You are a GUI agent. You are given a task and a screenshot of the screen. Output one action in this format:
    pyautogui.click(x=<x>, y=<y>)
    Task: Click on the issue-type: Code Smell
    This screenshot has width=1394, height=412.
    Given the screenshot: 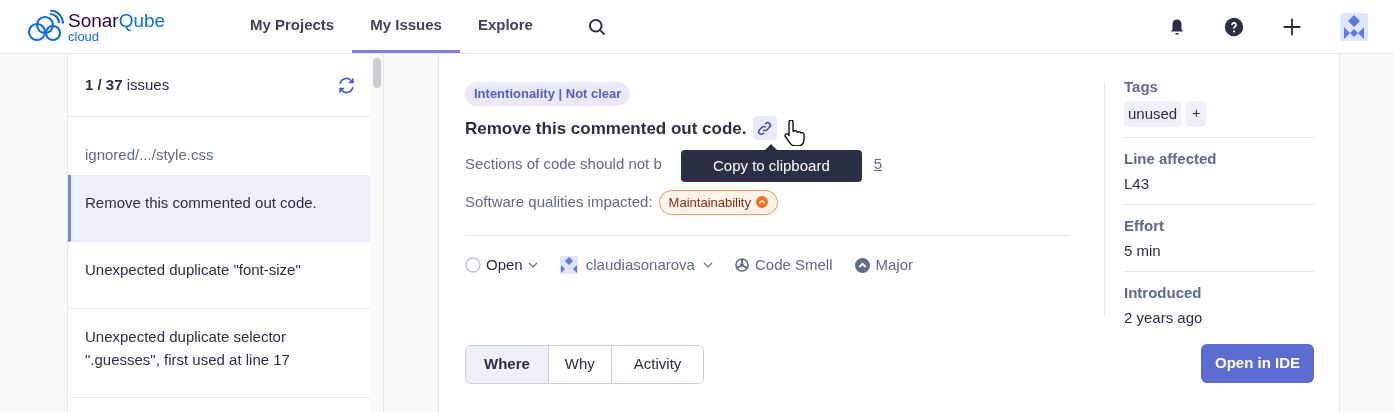 What is the action you would take?
    pyautogui.click(x=783, y=265)
    